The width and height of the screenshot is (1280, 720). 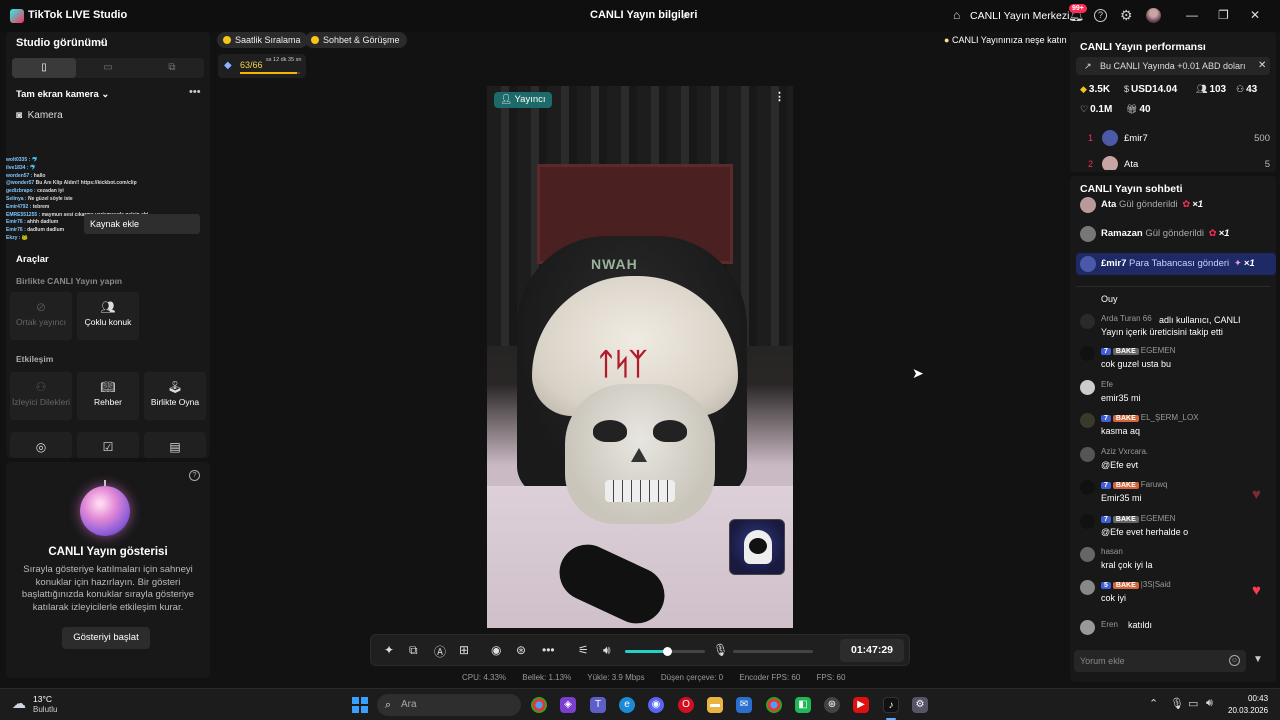 I want to click on chrome-icon, so click(x=539, y=705).